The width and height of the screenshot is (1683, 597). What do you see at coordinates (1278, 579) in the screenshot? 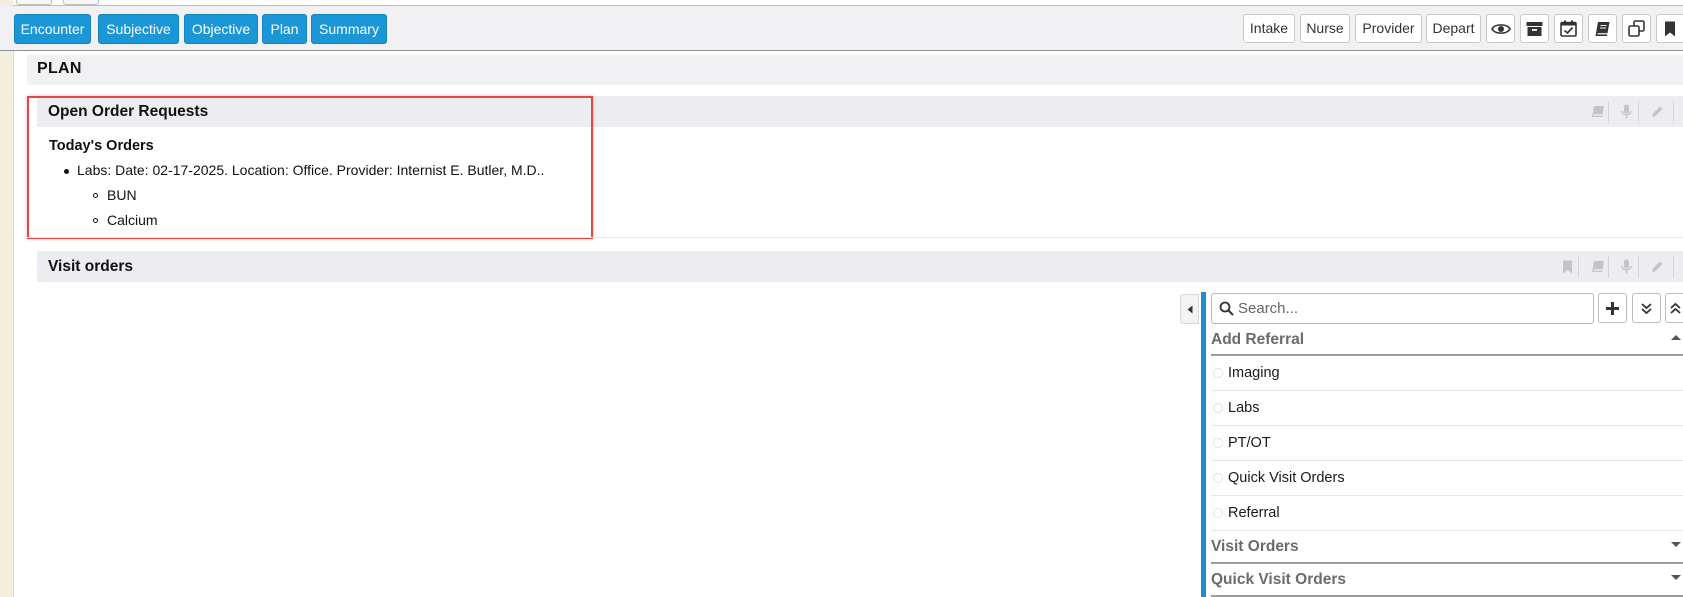
I see `group-title: Quick Visit Orders` at bounding box center [1278, 579].